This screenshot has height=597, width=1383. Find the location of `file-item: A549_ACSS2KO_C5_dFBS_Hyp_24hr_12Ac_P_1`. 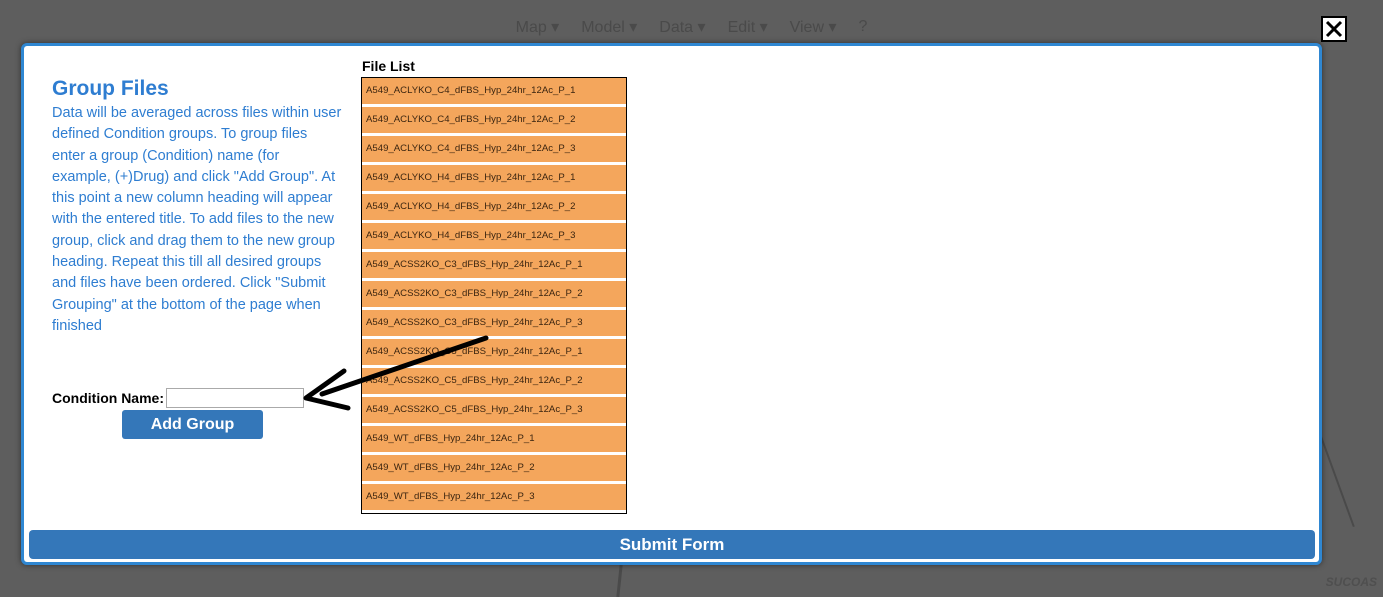

file-item: A549_ACSS2KO_C5_dFBS_Hyp_24hr_12Ac_P_1 is located at coordinates (494, 352).